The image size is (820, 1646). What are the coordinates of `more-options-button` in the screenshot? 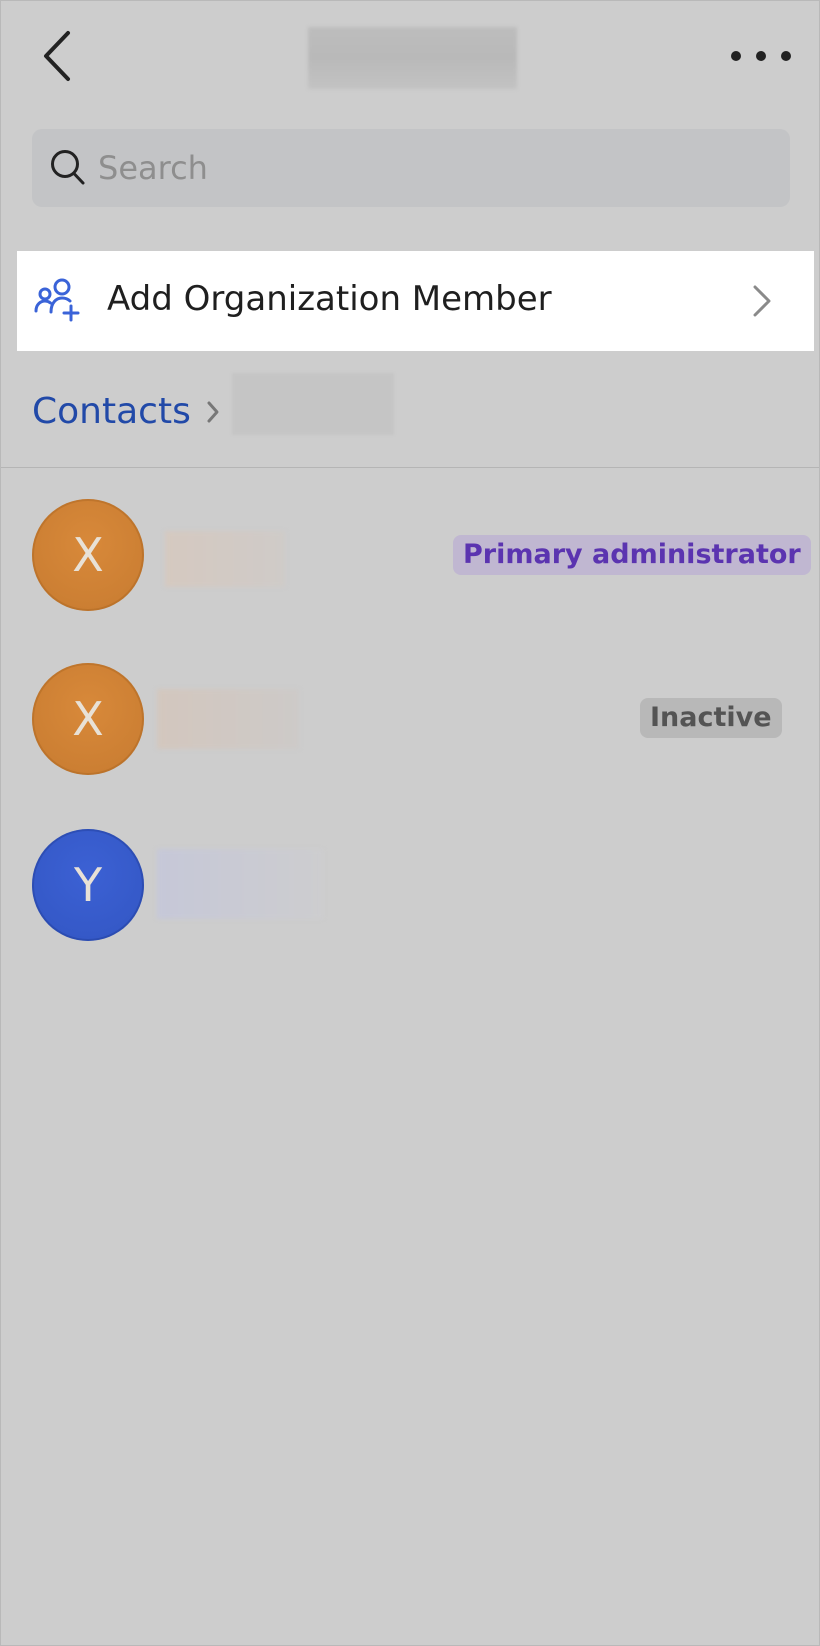 It's located at (761, 56).